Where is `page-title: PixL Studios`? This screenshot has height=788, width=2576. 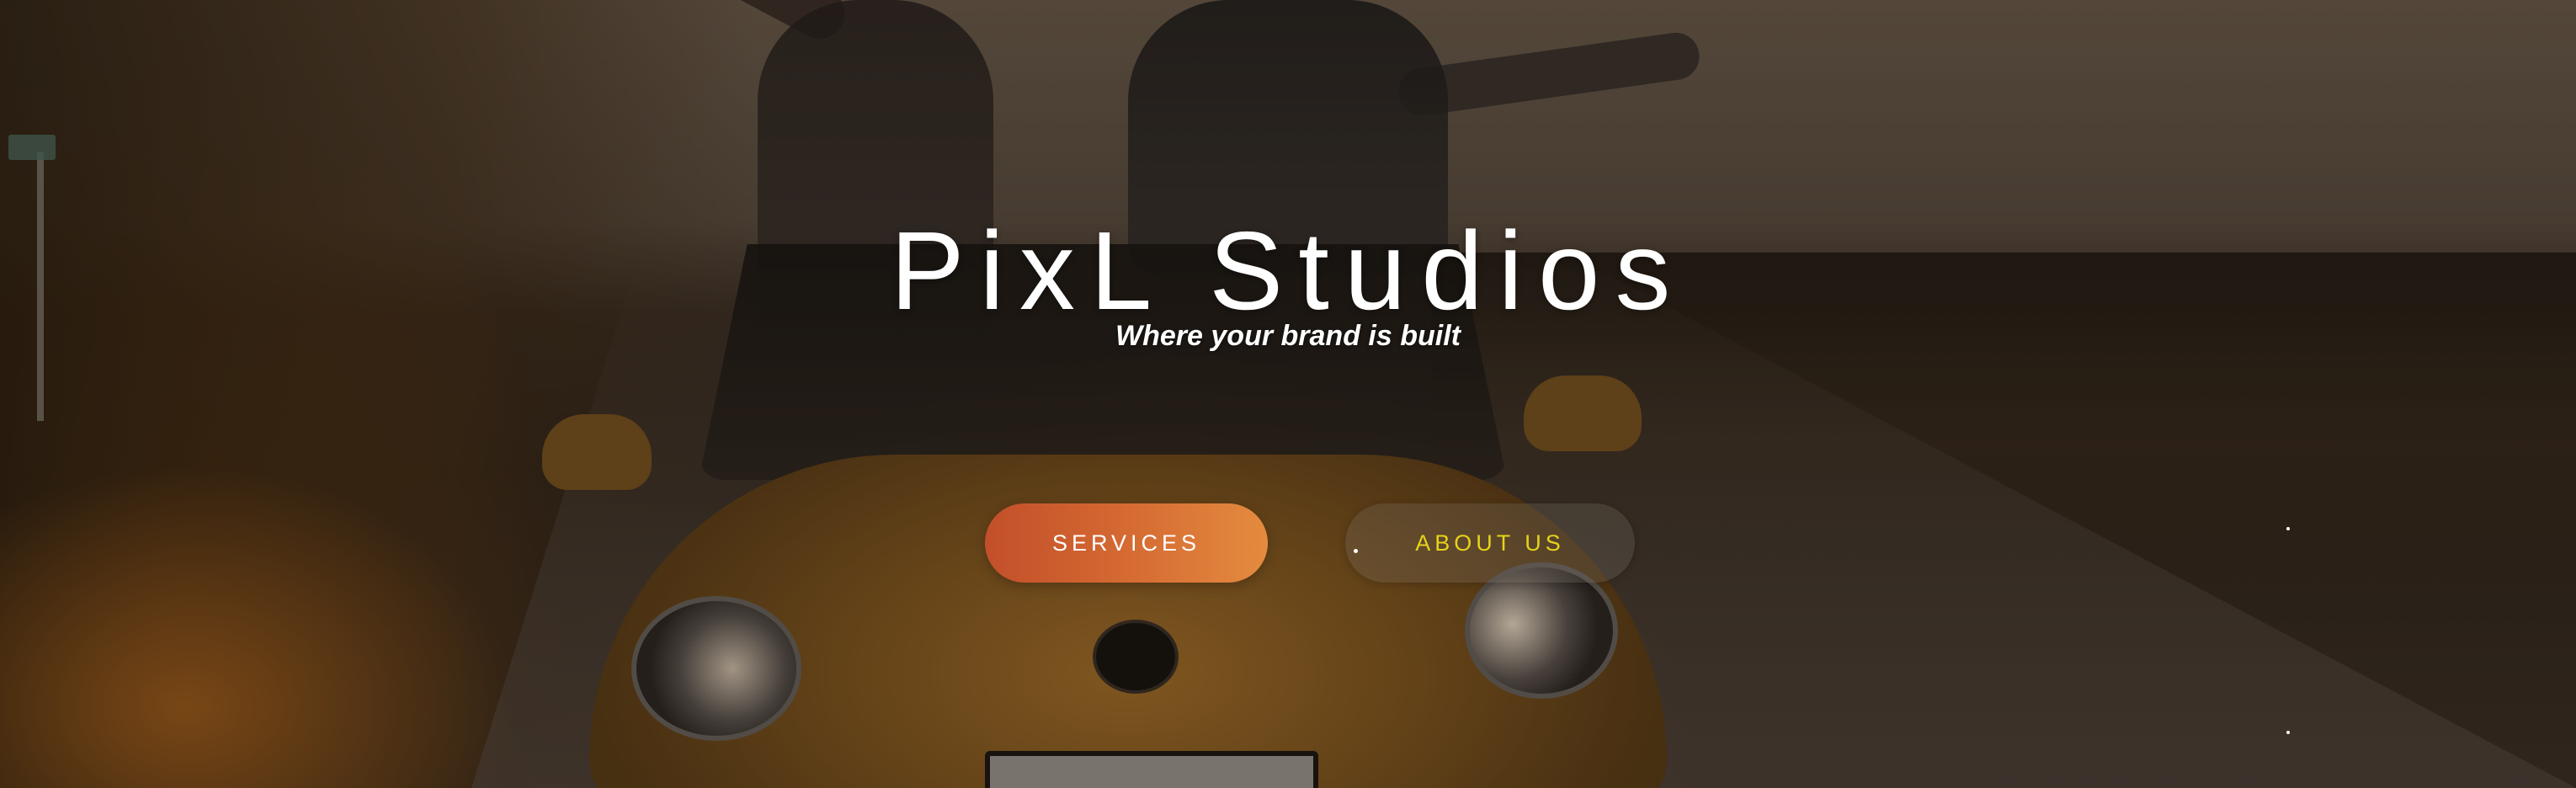 page-title: PixL Studios is located at coordinates (1288, 271).